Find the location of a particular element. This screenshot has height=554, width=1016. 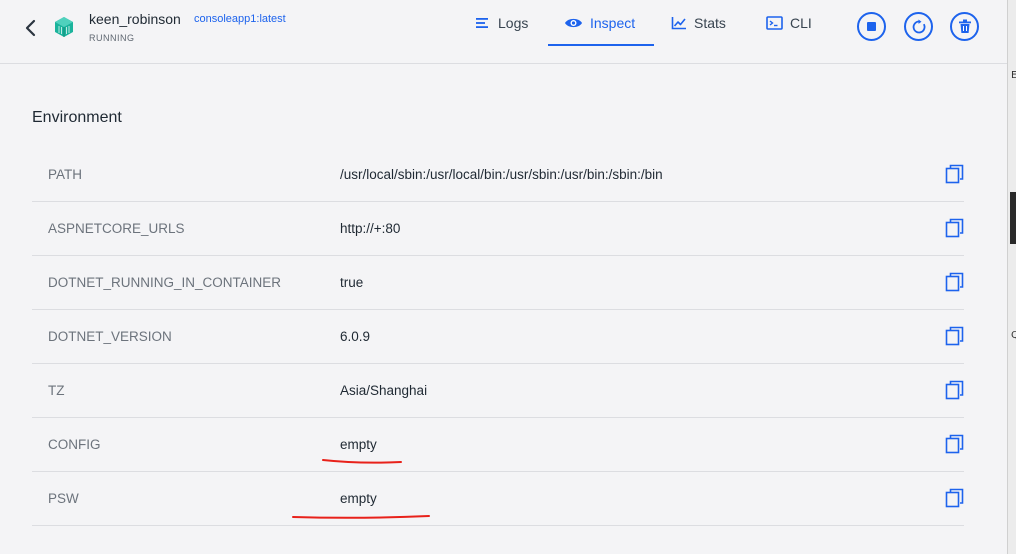

back-button is located at coordinates (31, 28).